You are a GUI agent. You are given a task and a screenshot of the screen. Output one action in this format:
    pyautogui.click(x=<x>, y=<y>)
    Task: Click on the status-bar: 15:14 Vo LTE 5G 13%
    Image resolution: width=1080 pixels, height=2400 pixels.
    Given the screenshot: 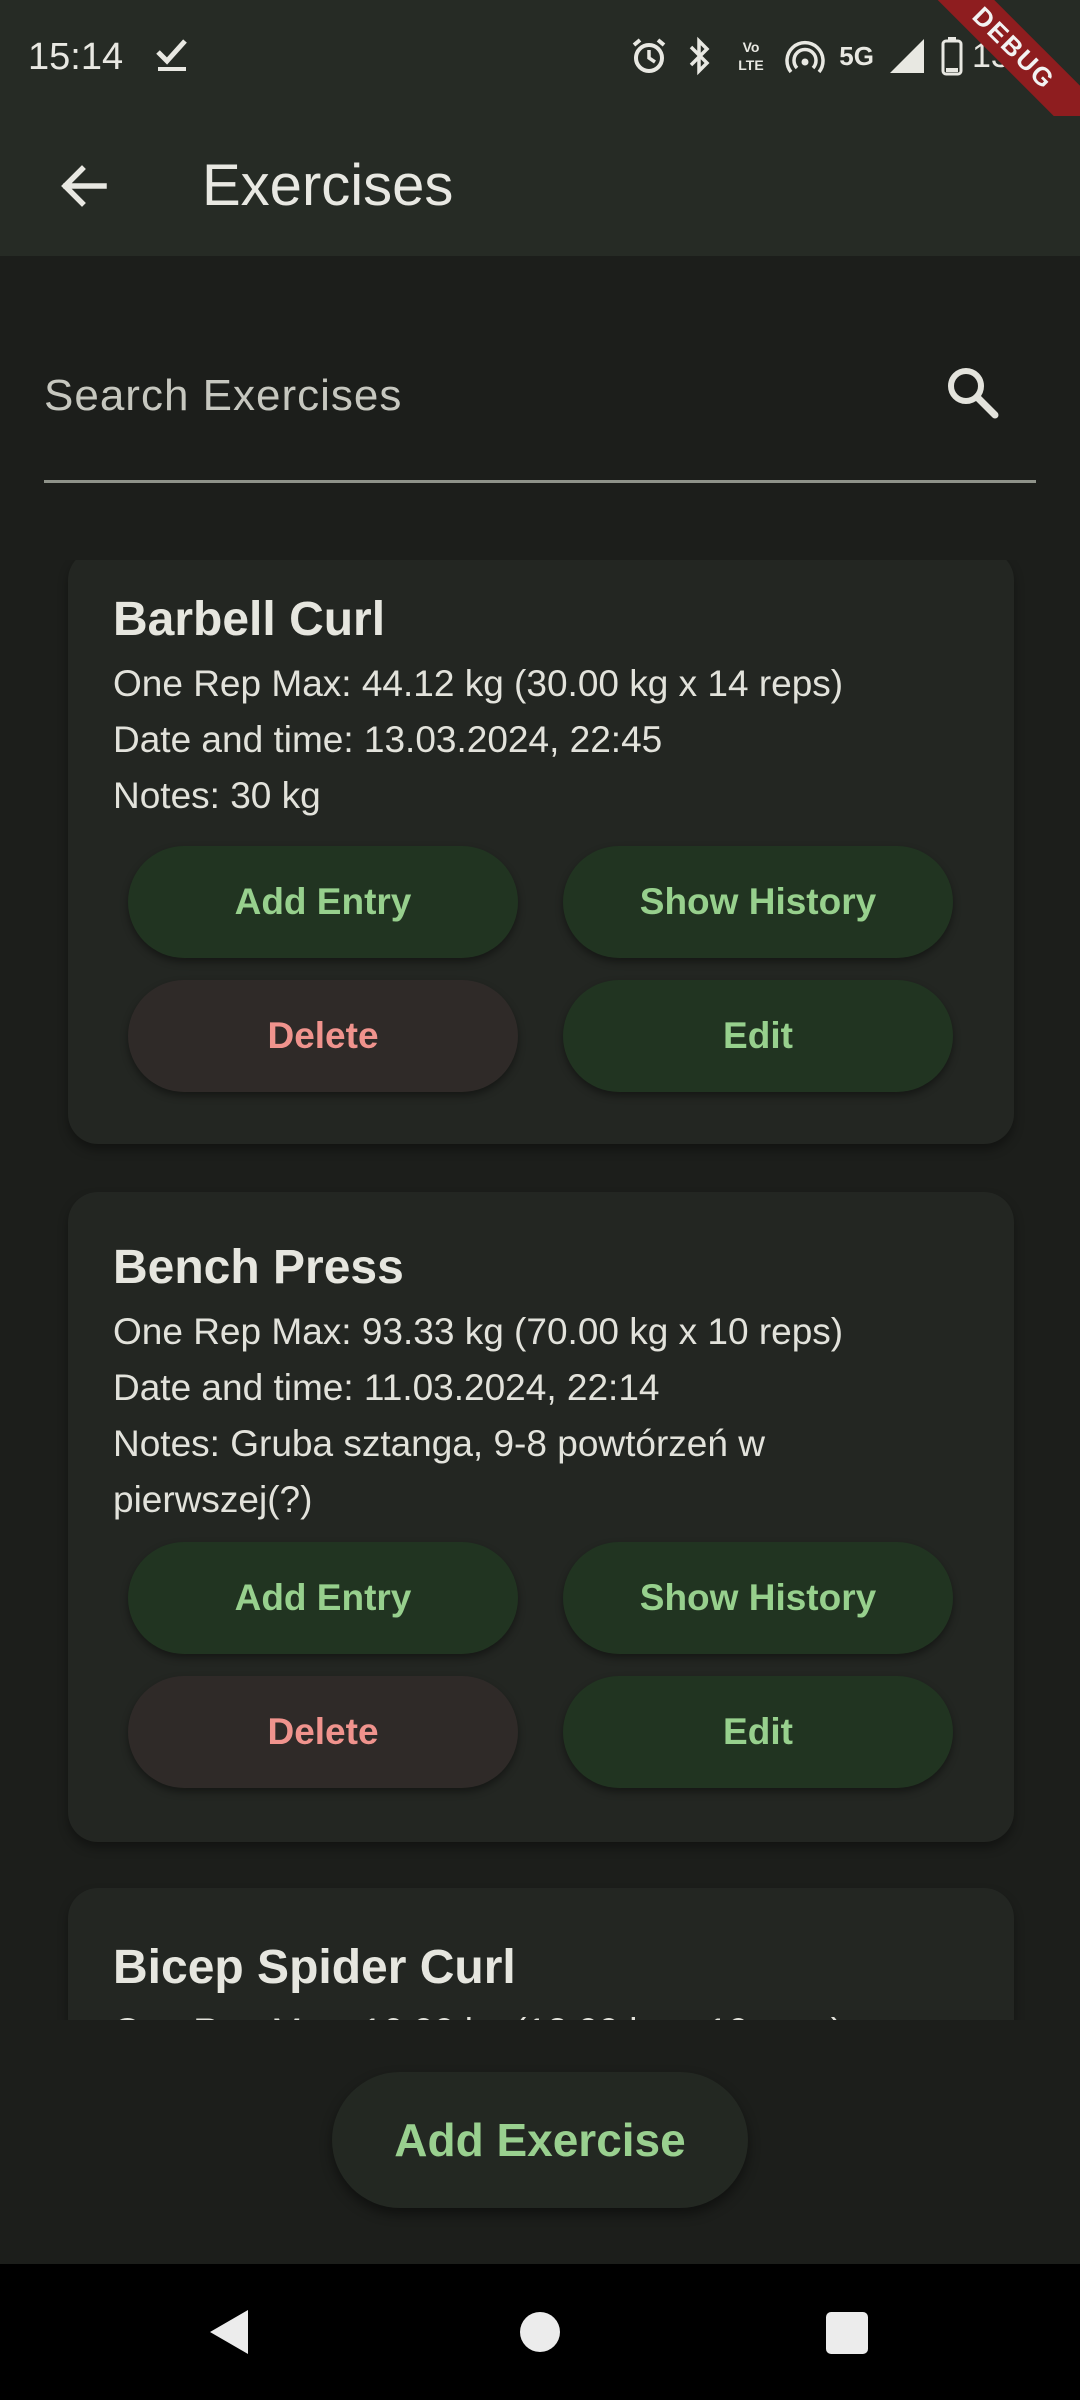 What is the action you would take?
    pyautogui.click(x=540, y=77)
    